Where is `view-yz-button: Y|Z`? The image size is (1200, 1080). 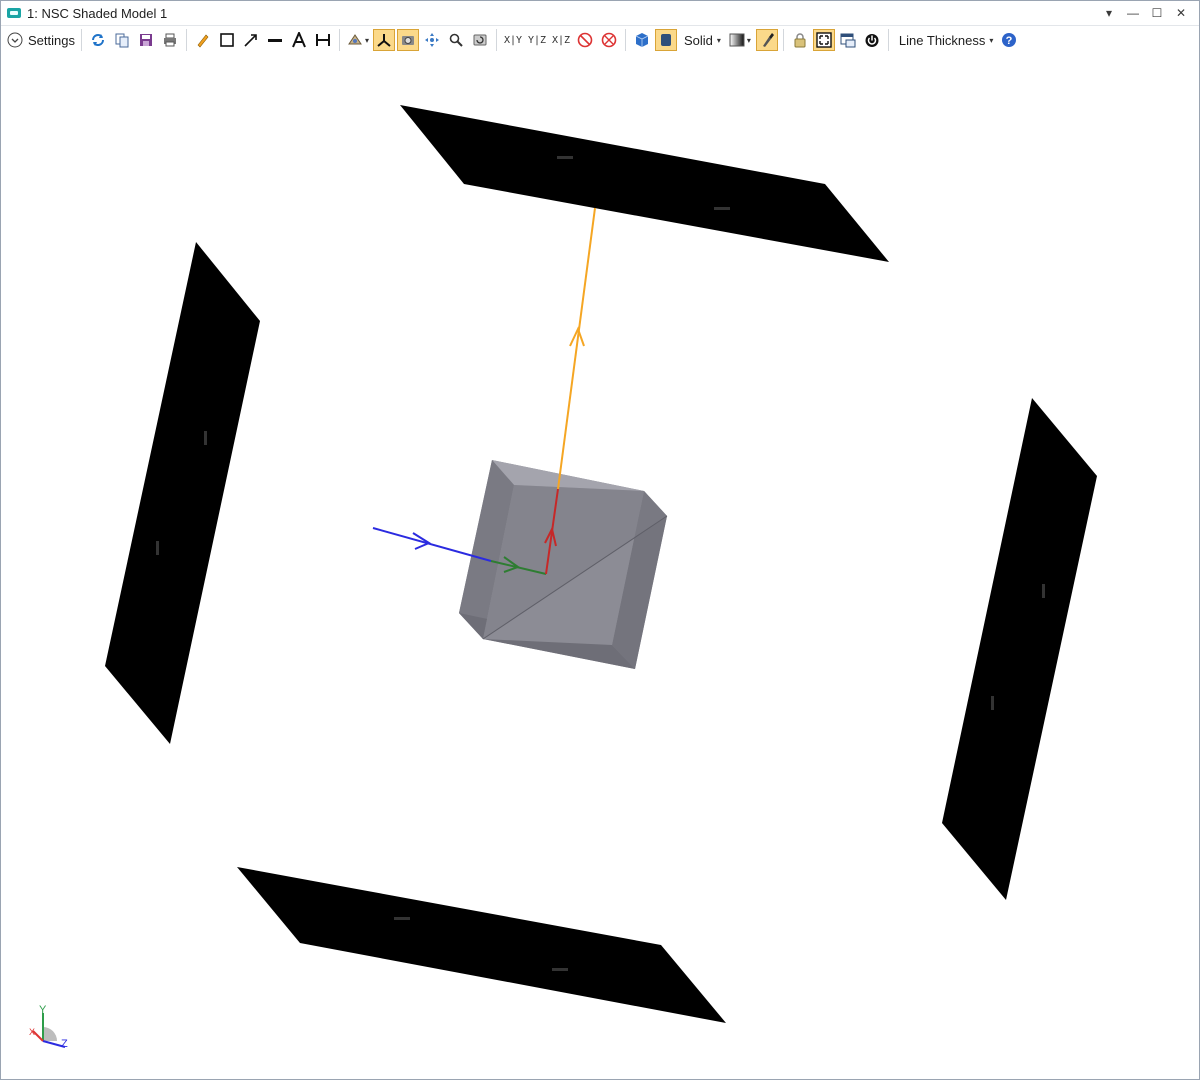 view-yz-button: Y|Z is located at coordinates (537, 40).